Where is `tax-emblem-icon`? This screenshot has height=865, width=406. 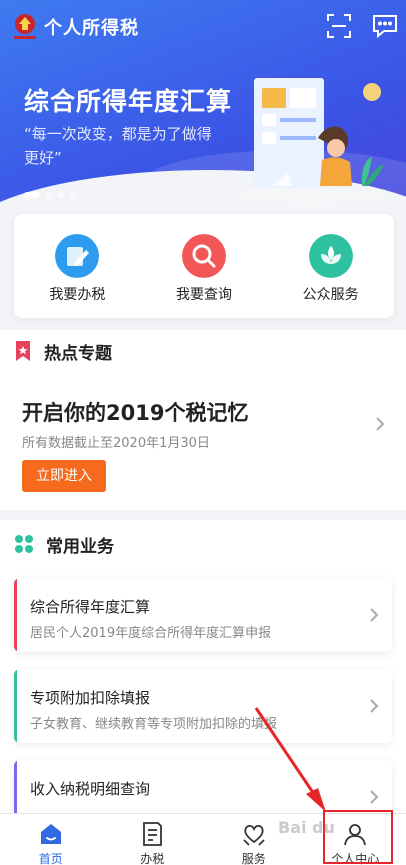 tax-emblem-icon is located at coordinates (25, 26).